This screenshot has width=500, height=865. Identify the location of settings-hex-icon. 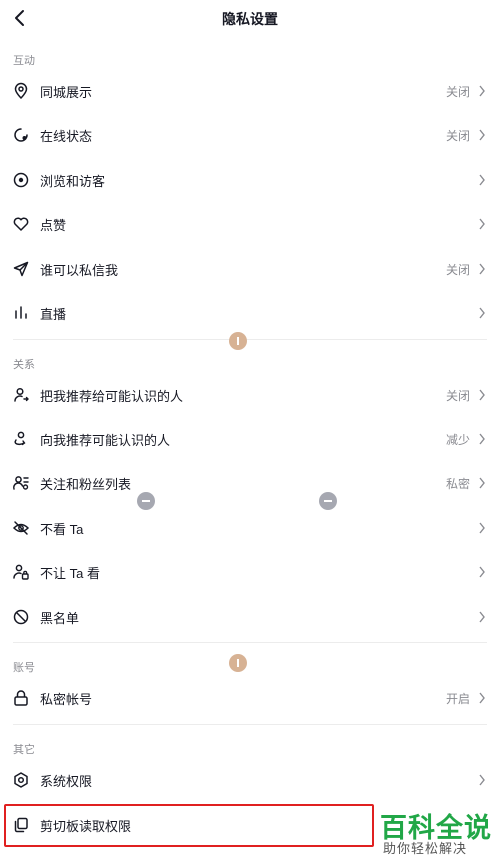
(21, 780).